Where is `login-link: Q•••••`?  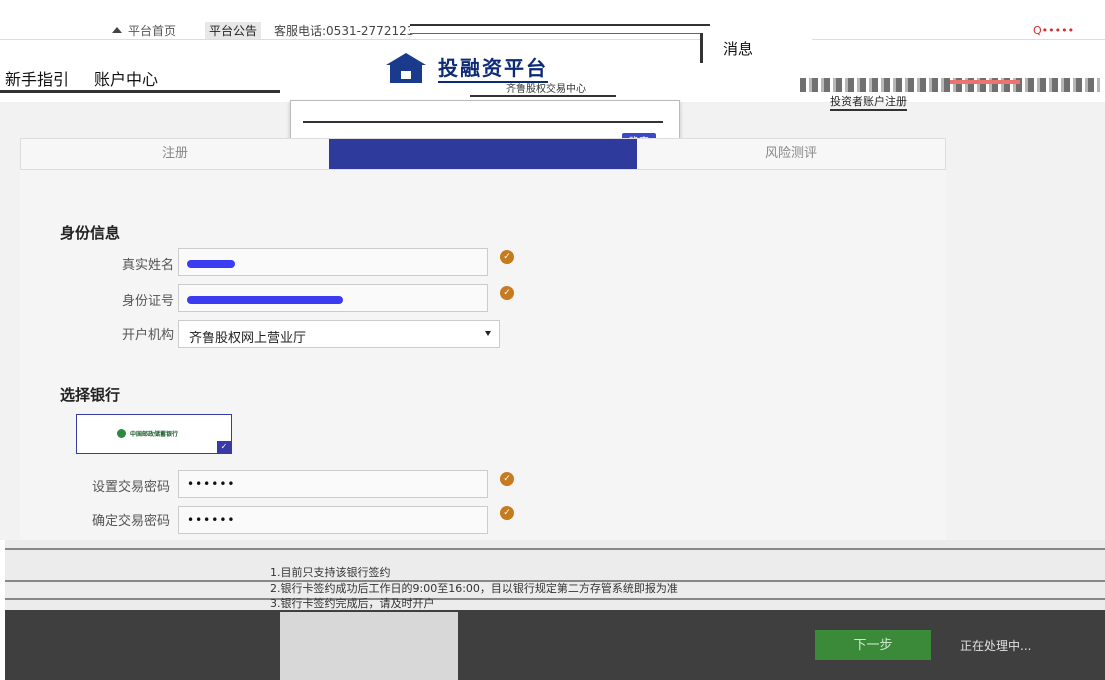
login-link: Q••••• is located at coordinates (1053, 30).